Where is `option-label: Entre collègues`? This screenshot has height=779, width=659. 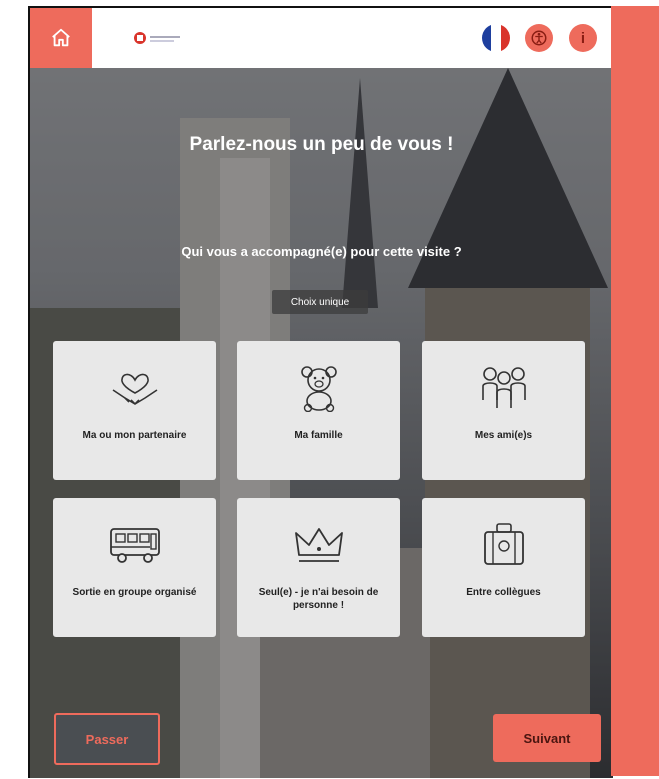
option-label: Entre collègues is located at coordinates (503, 592).